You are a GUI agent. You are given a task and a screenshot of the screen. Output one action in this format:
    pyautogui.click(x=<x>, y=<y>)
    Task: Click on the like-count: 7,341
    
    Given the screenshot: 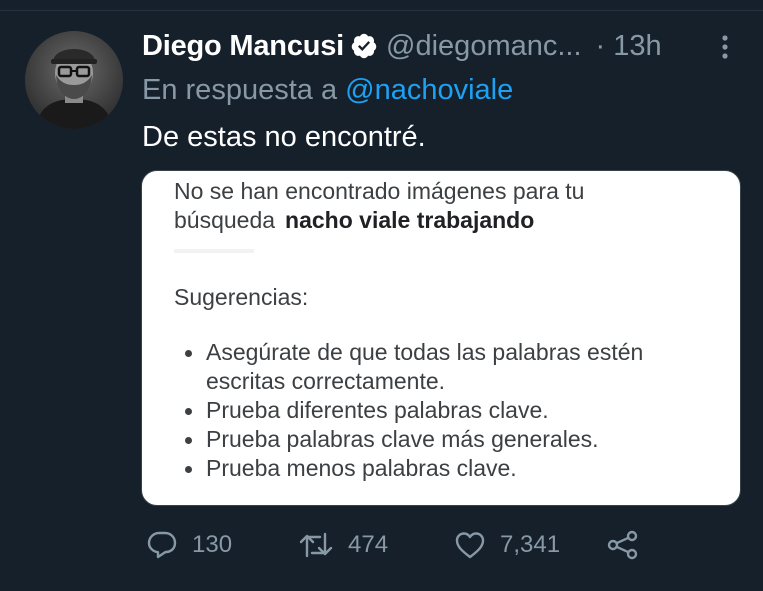 What is the action you would take?
    pyautogui.click(x=530, y=544)
    